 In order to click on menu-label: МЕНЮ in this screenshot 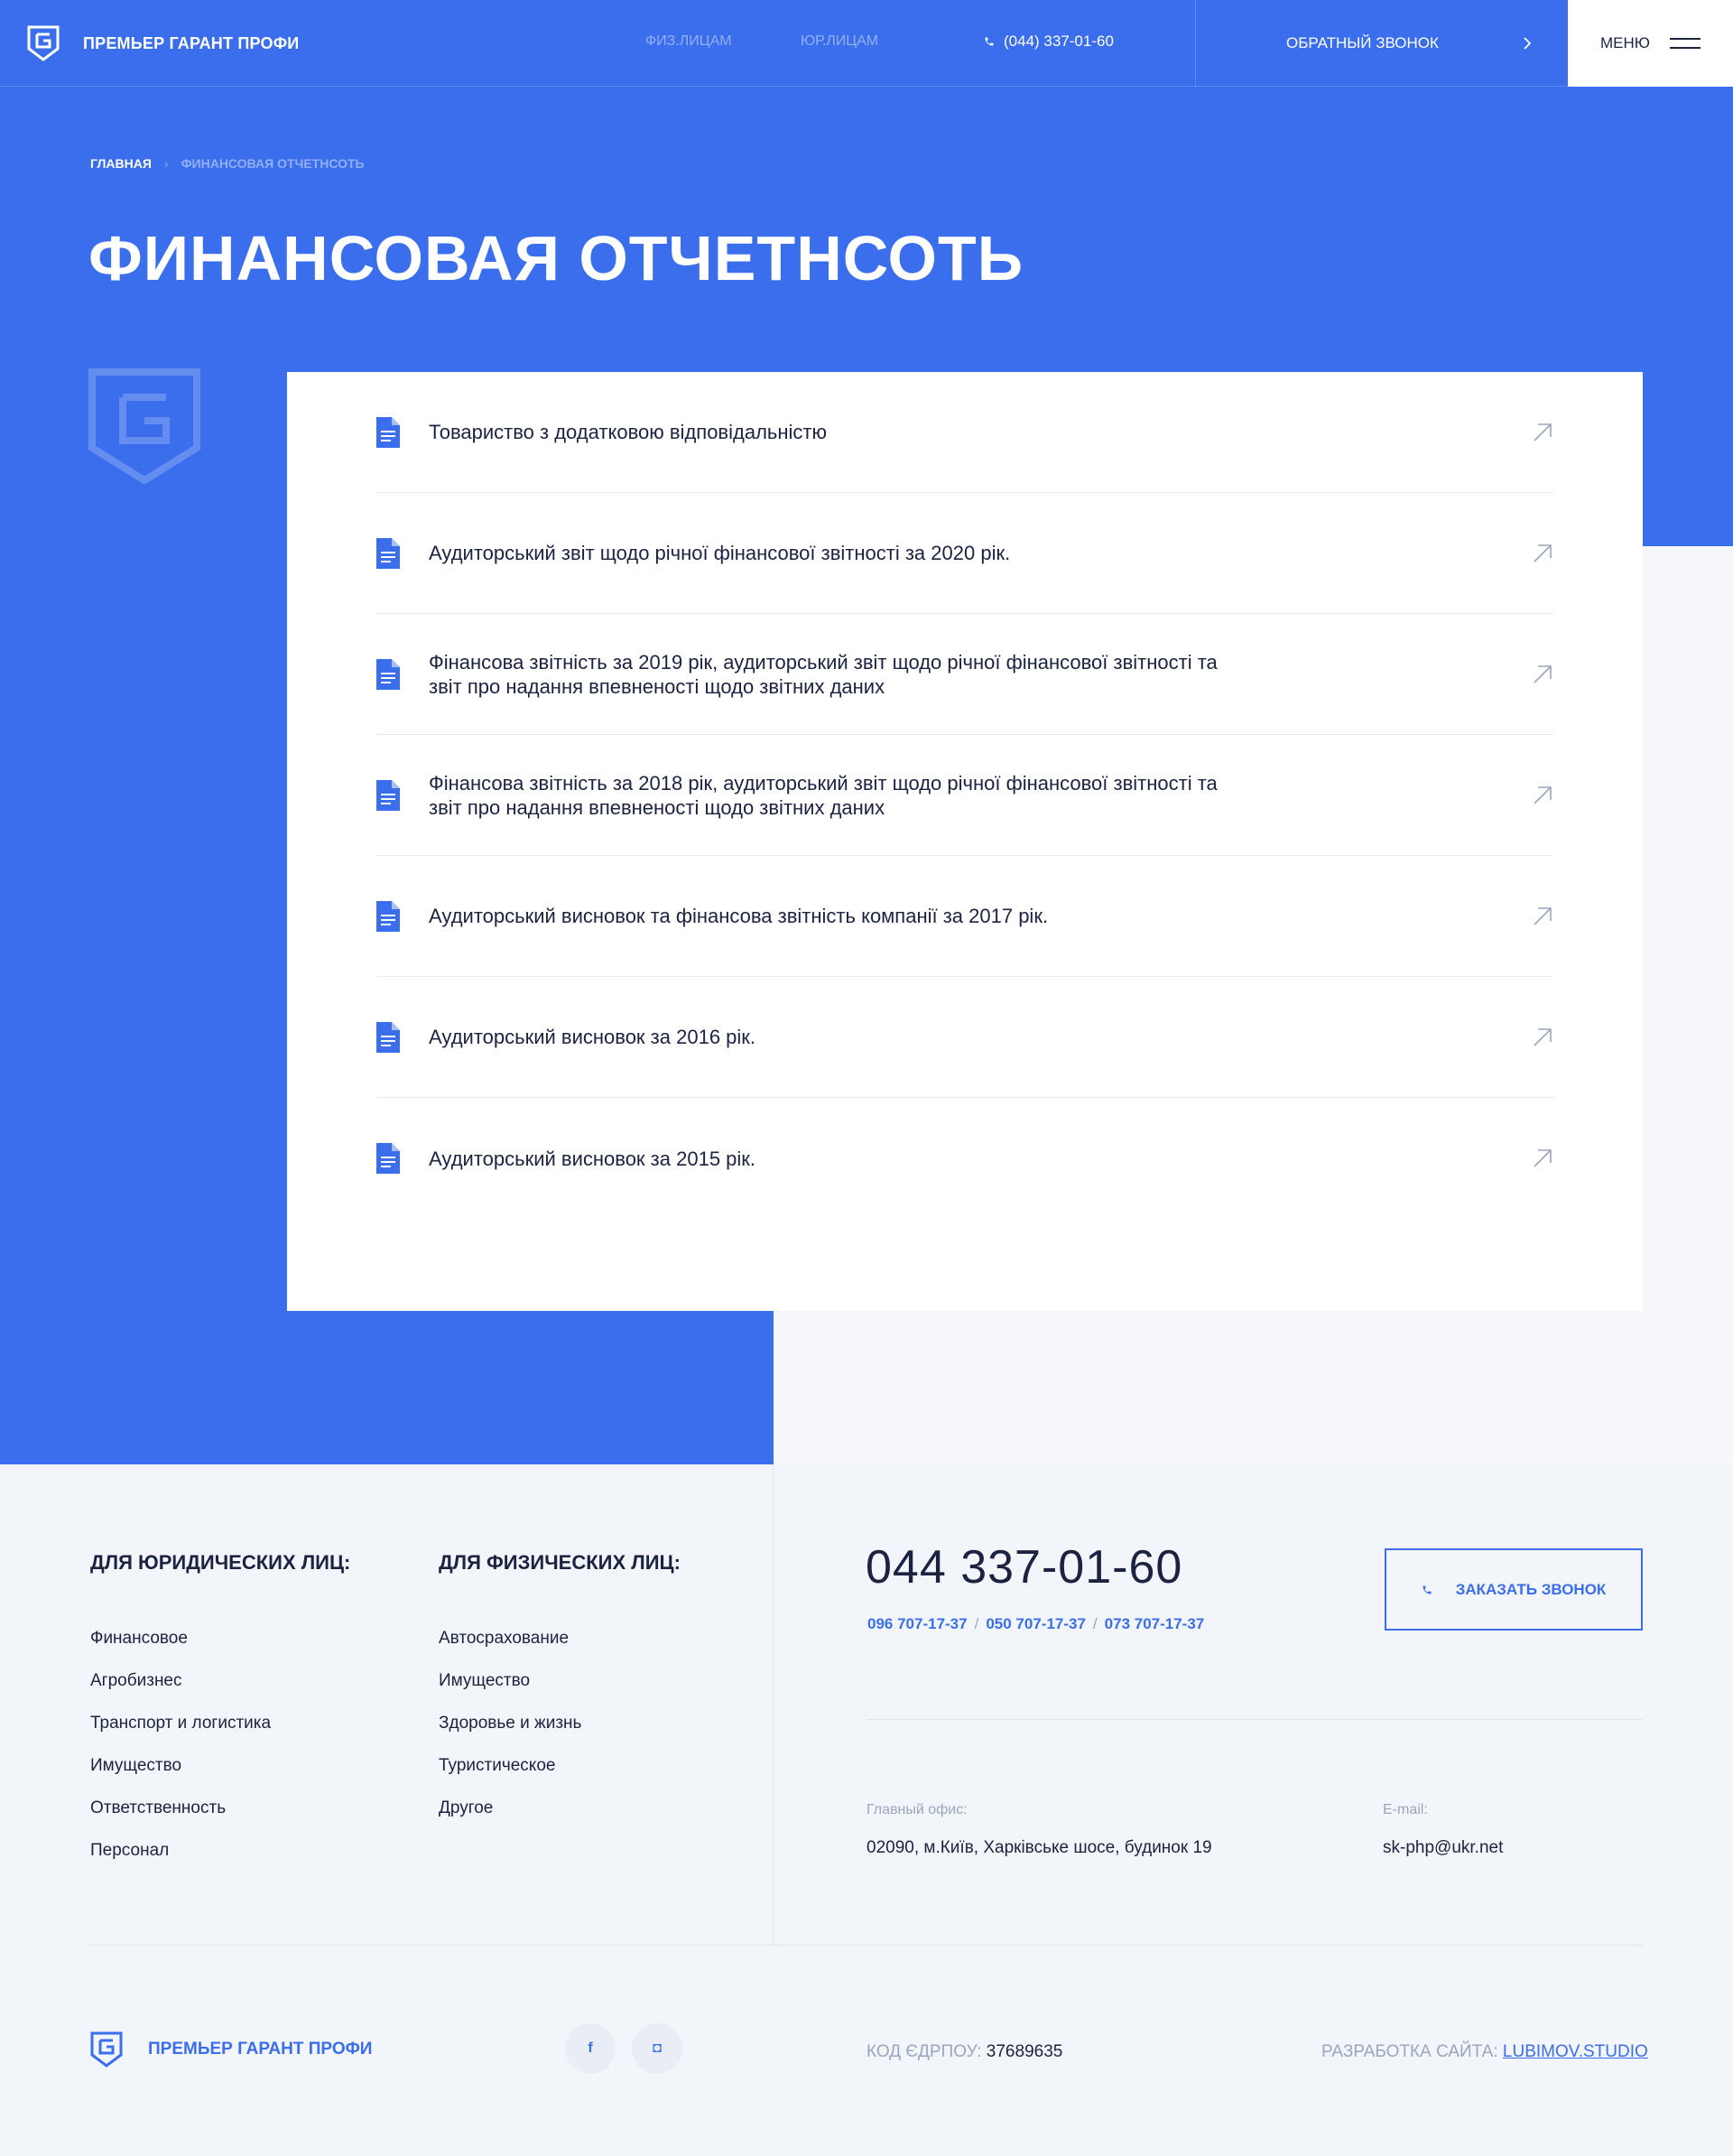, I will do `click(1625, 42)`.